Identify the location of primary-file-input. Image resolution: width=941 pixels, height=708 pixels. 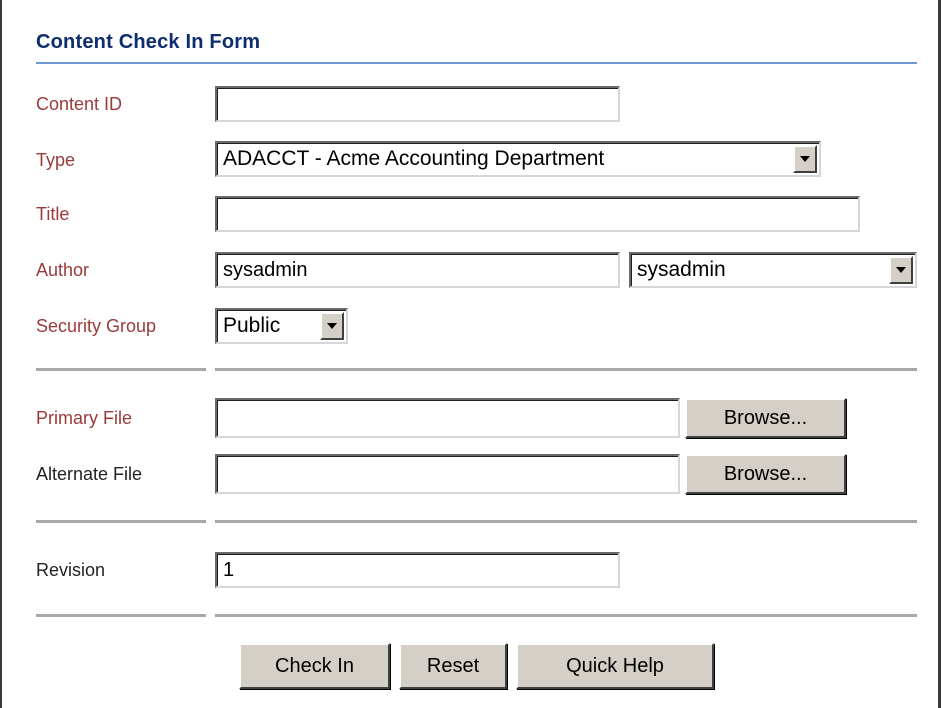
(447, 418).